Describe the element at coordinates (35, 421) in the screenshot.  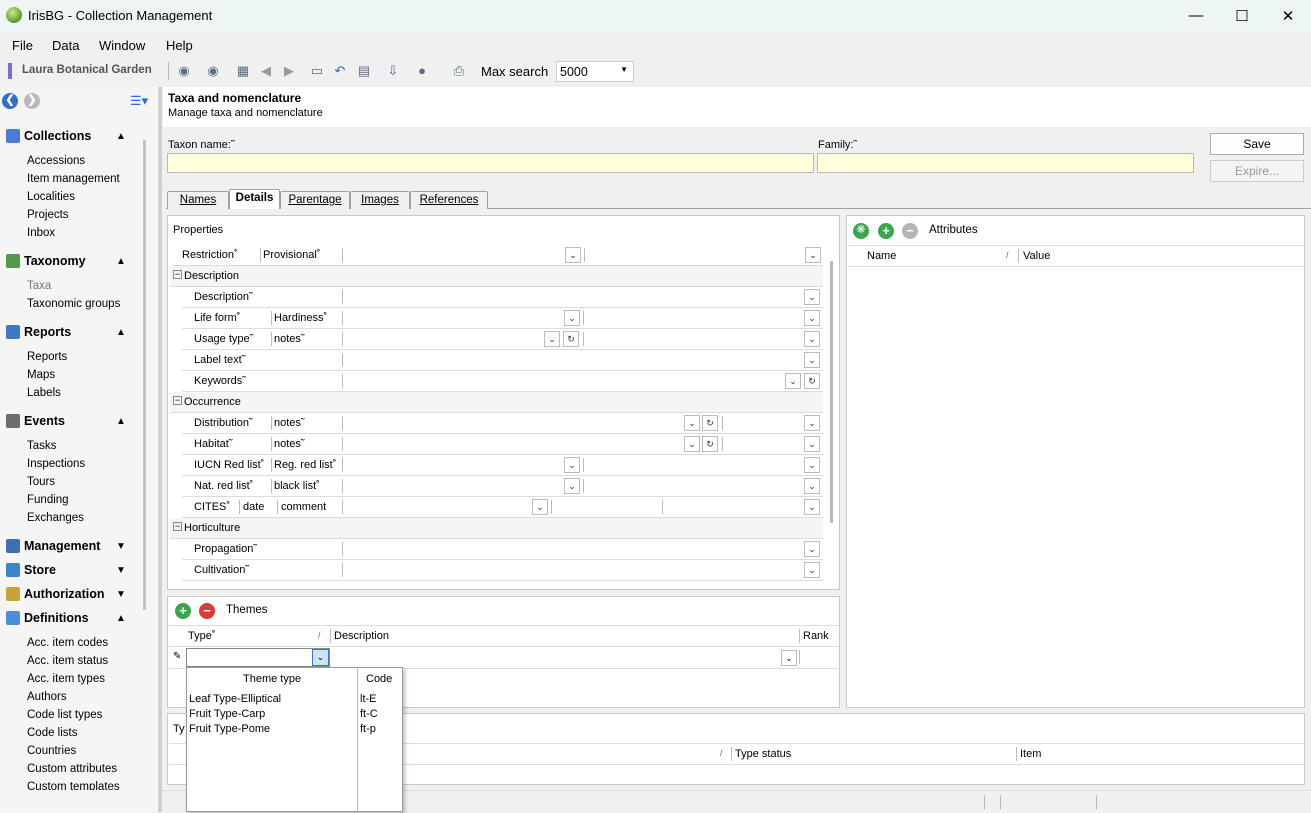
I see `nav-section-events: Events` at that location.